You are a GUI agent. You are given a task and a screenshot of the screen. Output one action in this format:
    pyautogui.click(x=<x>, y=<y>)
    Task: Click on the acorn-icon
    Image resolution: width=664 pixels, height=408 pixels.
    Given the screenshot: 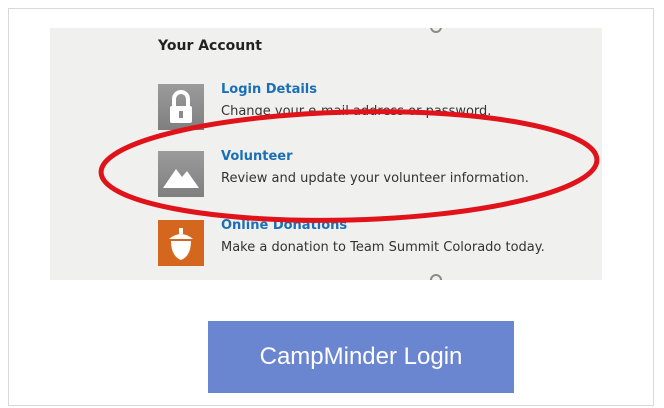 What is the action you would take?
    pyautogui.click(x=181, y=243)
    